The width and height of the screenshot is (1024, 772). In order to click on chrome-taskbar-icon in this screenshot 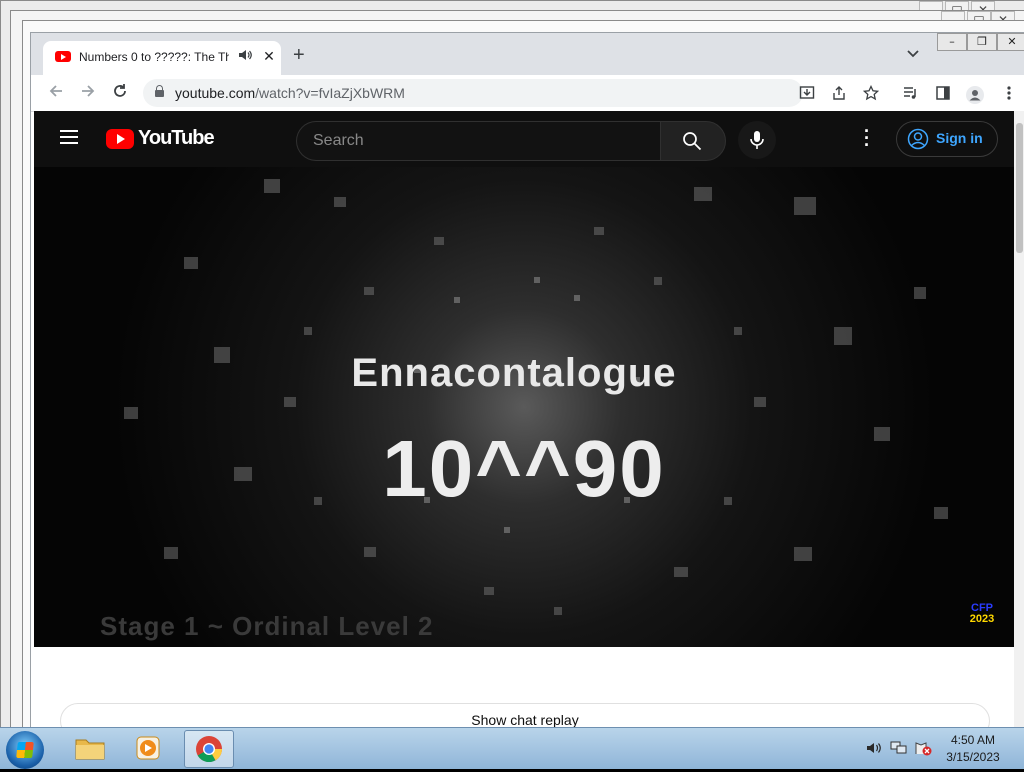, I will do `click(209, 749)`.